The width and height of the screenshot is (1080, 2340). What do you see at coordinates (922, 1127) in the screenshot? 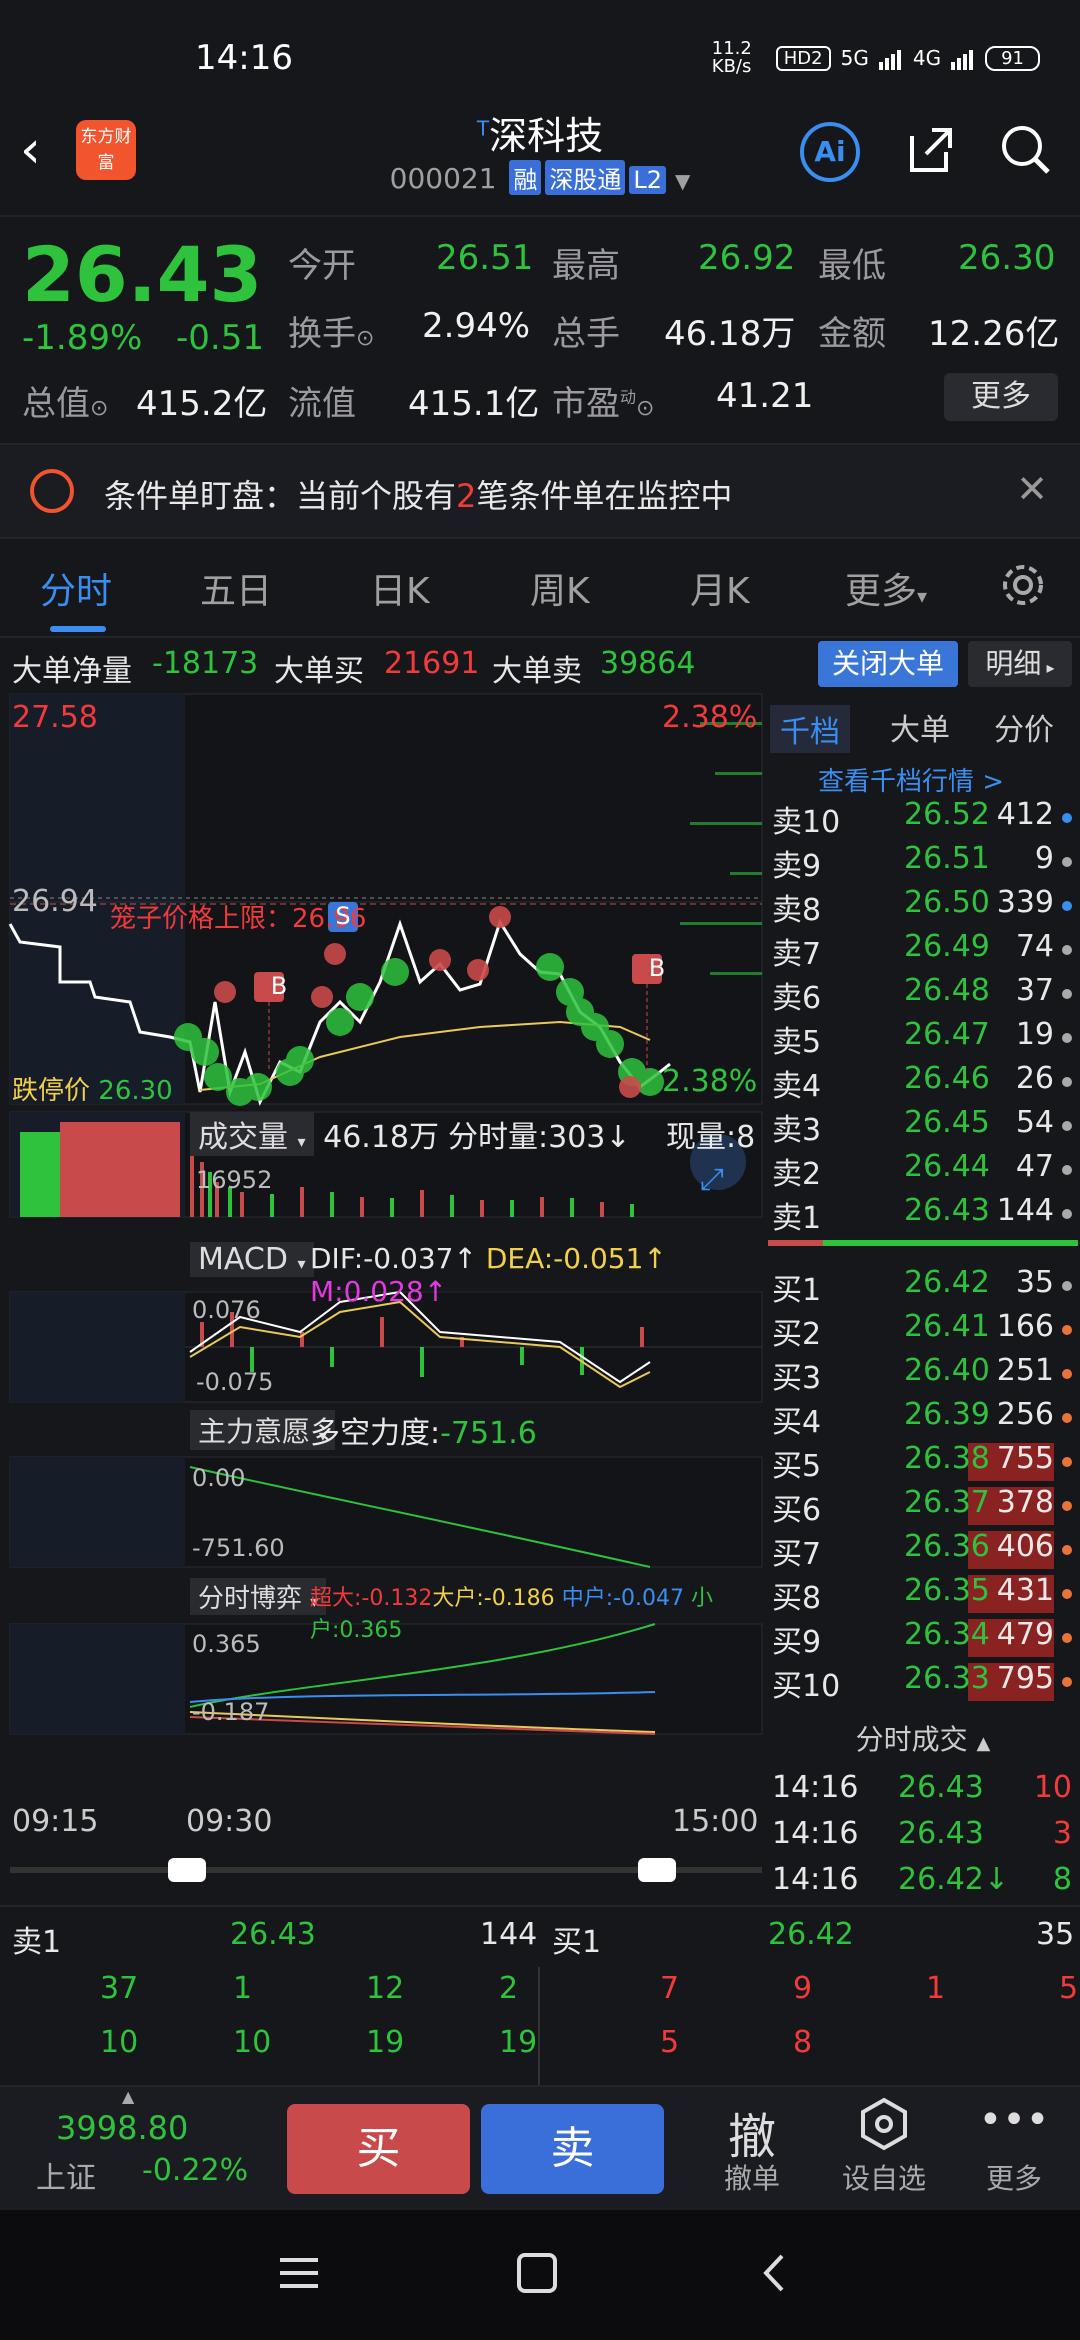
I see `sell-level-row: 卖3 26.45 54` at bounding box center [922, 1127].